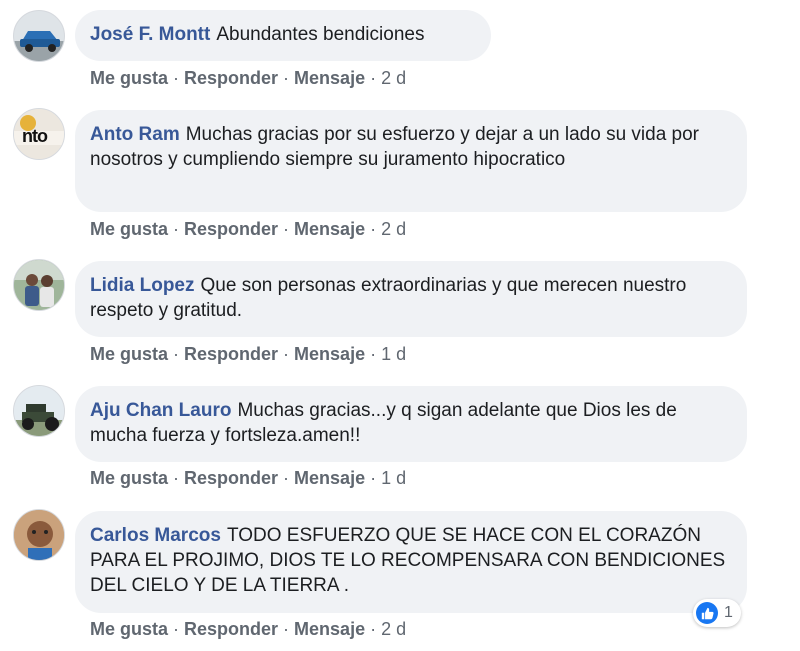  I want to click on tractor-photo-icon, so click(39, 411).